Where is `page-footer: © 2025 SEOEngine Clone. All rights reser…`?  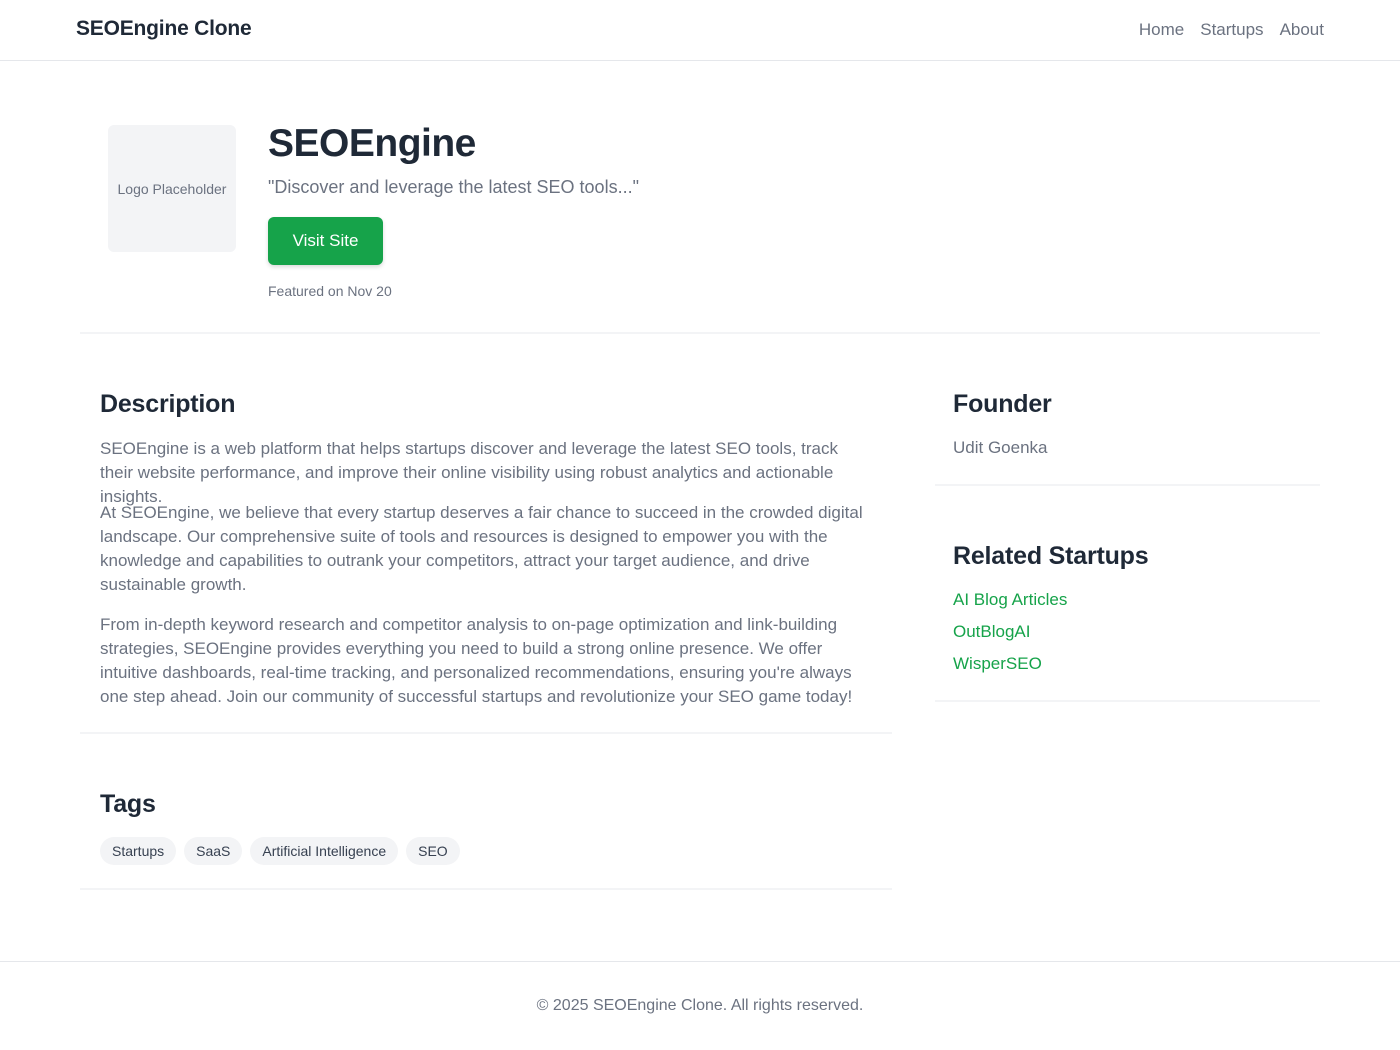 page-footer: © 2025 SEOEngine Clone. All rights reser… is located at coordinates (700, 1005).